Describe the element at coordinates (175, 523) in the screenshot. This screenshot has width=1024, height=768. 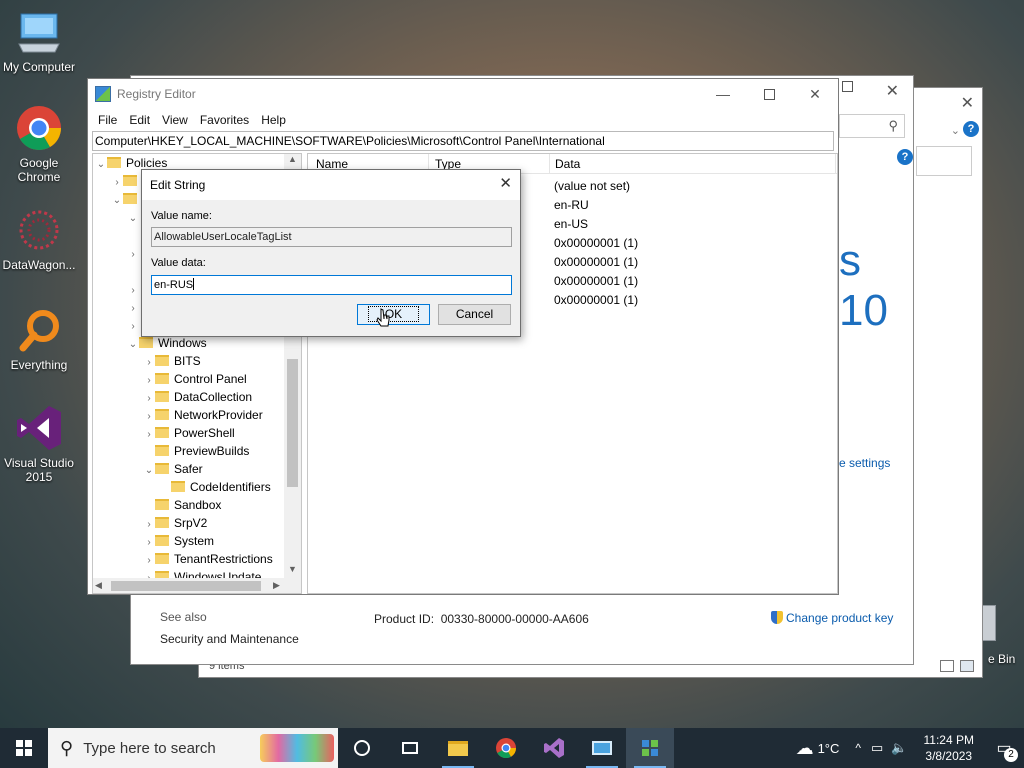
I see `tree-item-srpv2: › SrpV2` at that location.